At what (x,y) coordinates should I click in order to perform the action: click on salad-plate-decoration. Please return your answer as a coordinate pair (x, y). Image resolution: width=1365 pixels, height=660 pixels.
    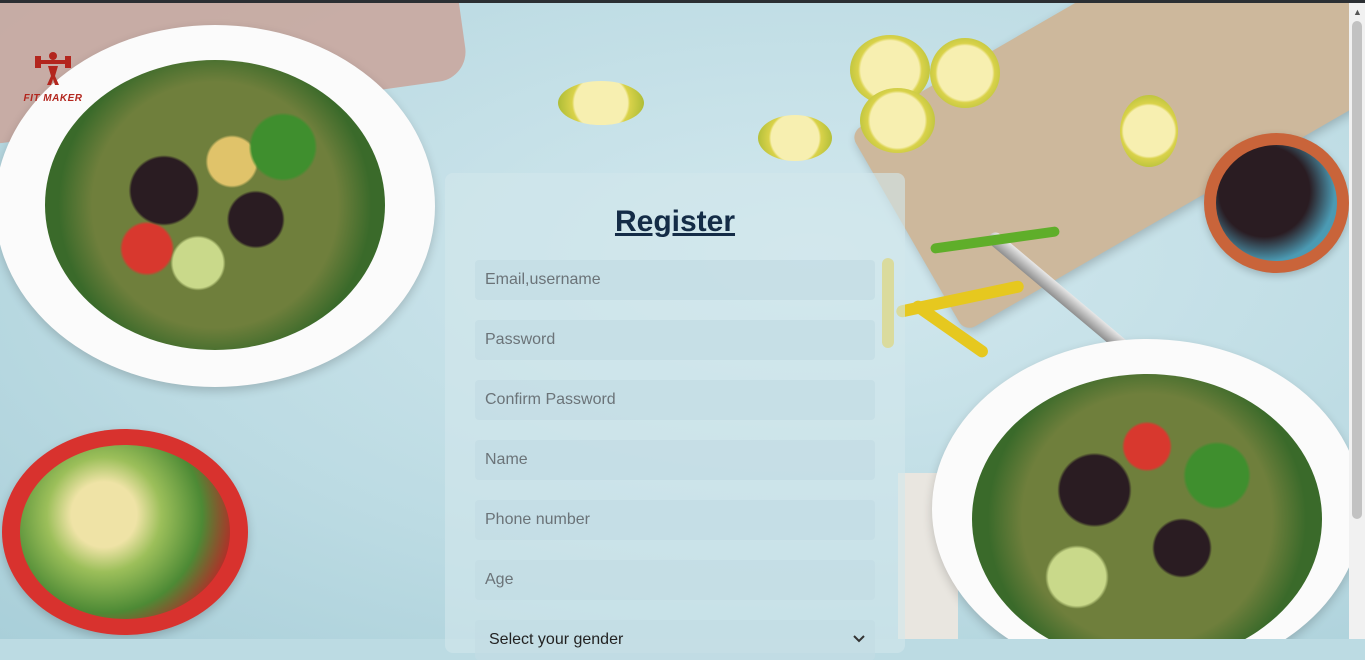
    Looking at the image, I should click on (1140, 489).